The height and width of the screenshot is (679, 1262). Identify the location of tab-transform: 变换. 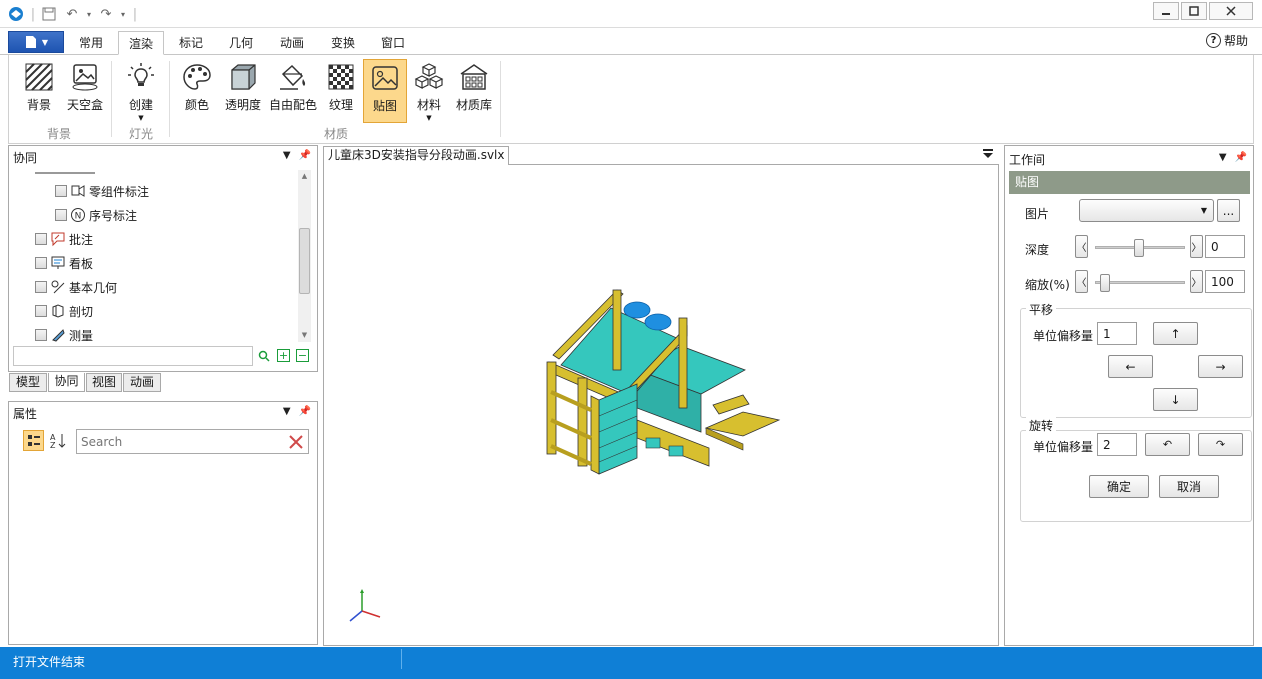
(343, 43).